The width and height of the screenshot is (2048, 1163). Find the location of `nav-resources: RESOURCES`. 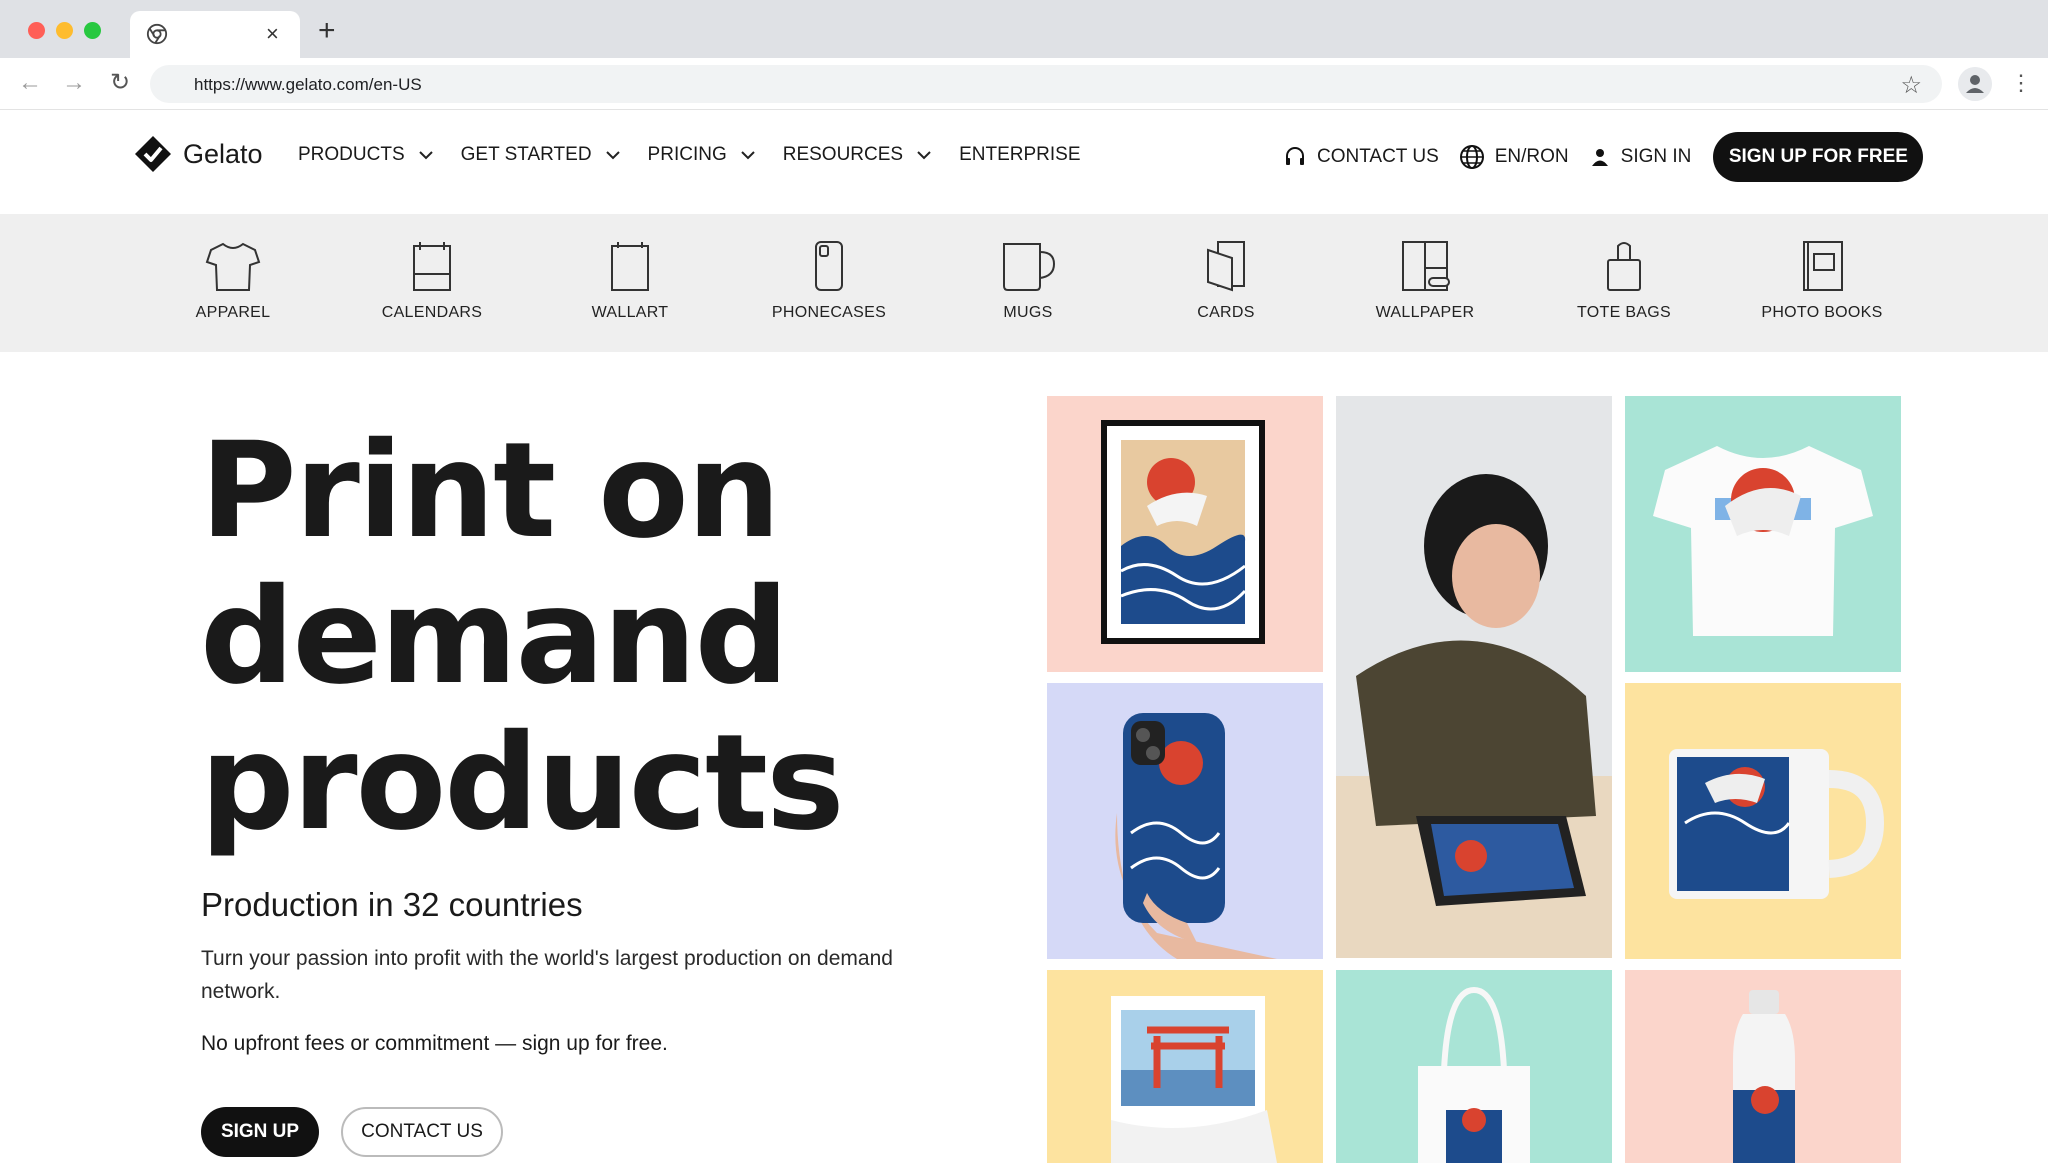

nav-resources: RESOURCES is located at coordinates (858, 155).